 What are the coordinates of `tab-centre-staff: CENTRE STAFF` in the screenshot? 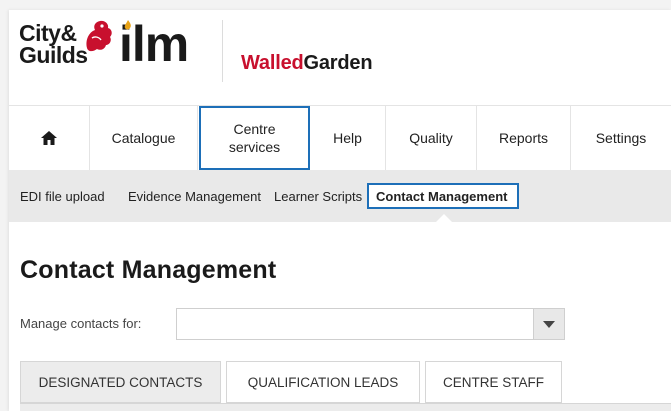 It's located at (493, 382).